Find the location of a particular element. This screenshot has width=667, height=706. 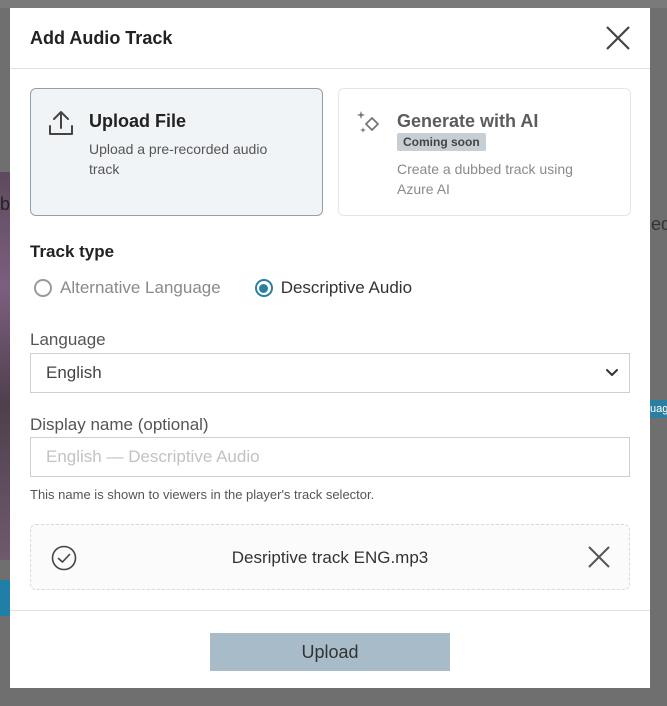

radio-alternative-language: Alternative Language is located at coordinates (127, 288).